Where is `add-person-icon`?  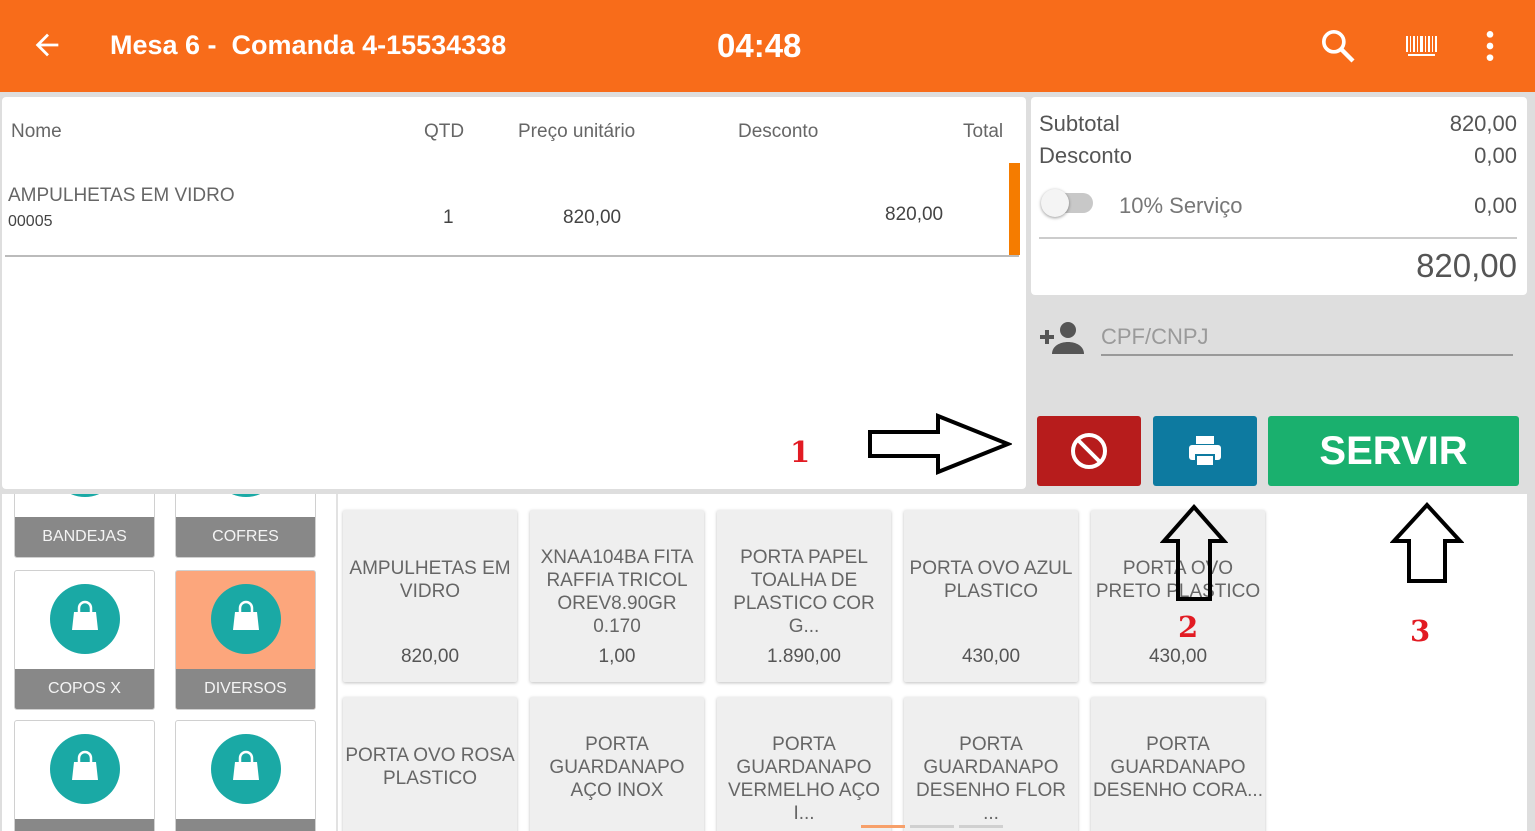
add-person-icon is located at coordinates (1062, 338).